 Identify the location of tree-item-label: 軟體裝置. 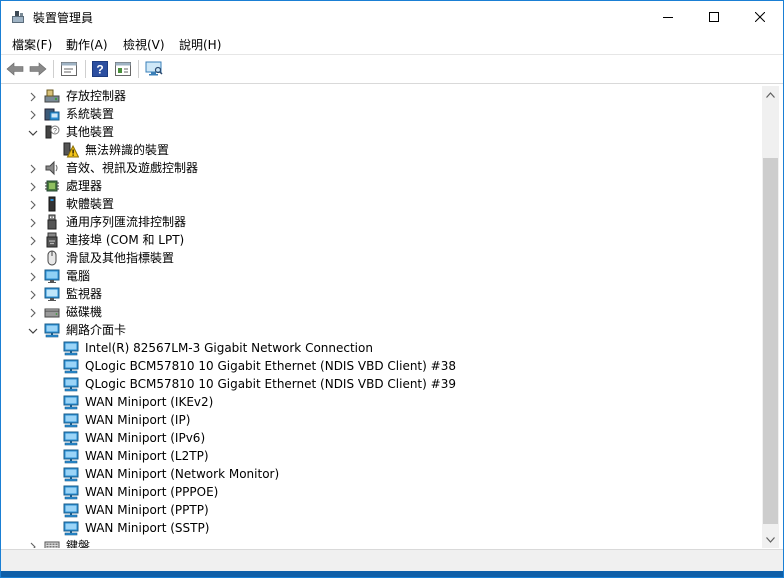
(90, 204).